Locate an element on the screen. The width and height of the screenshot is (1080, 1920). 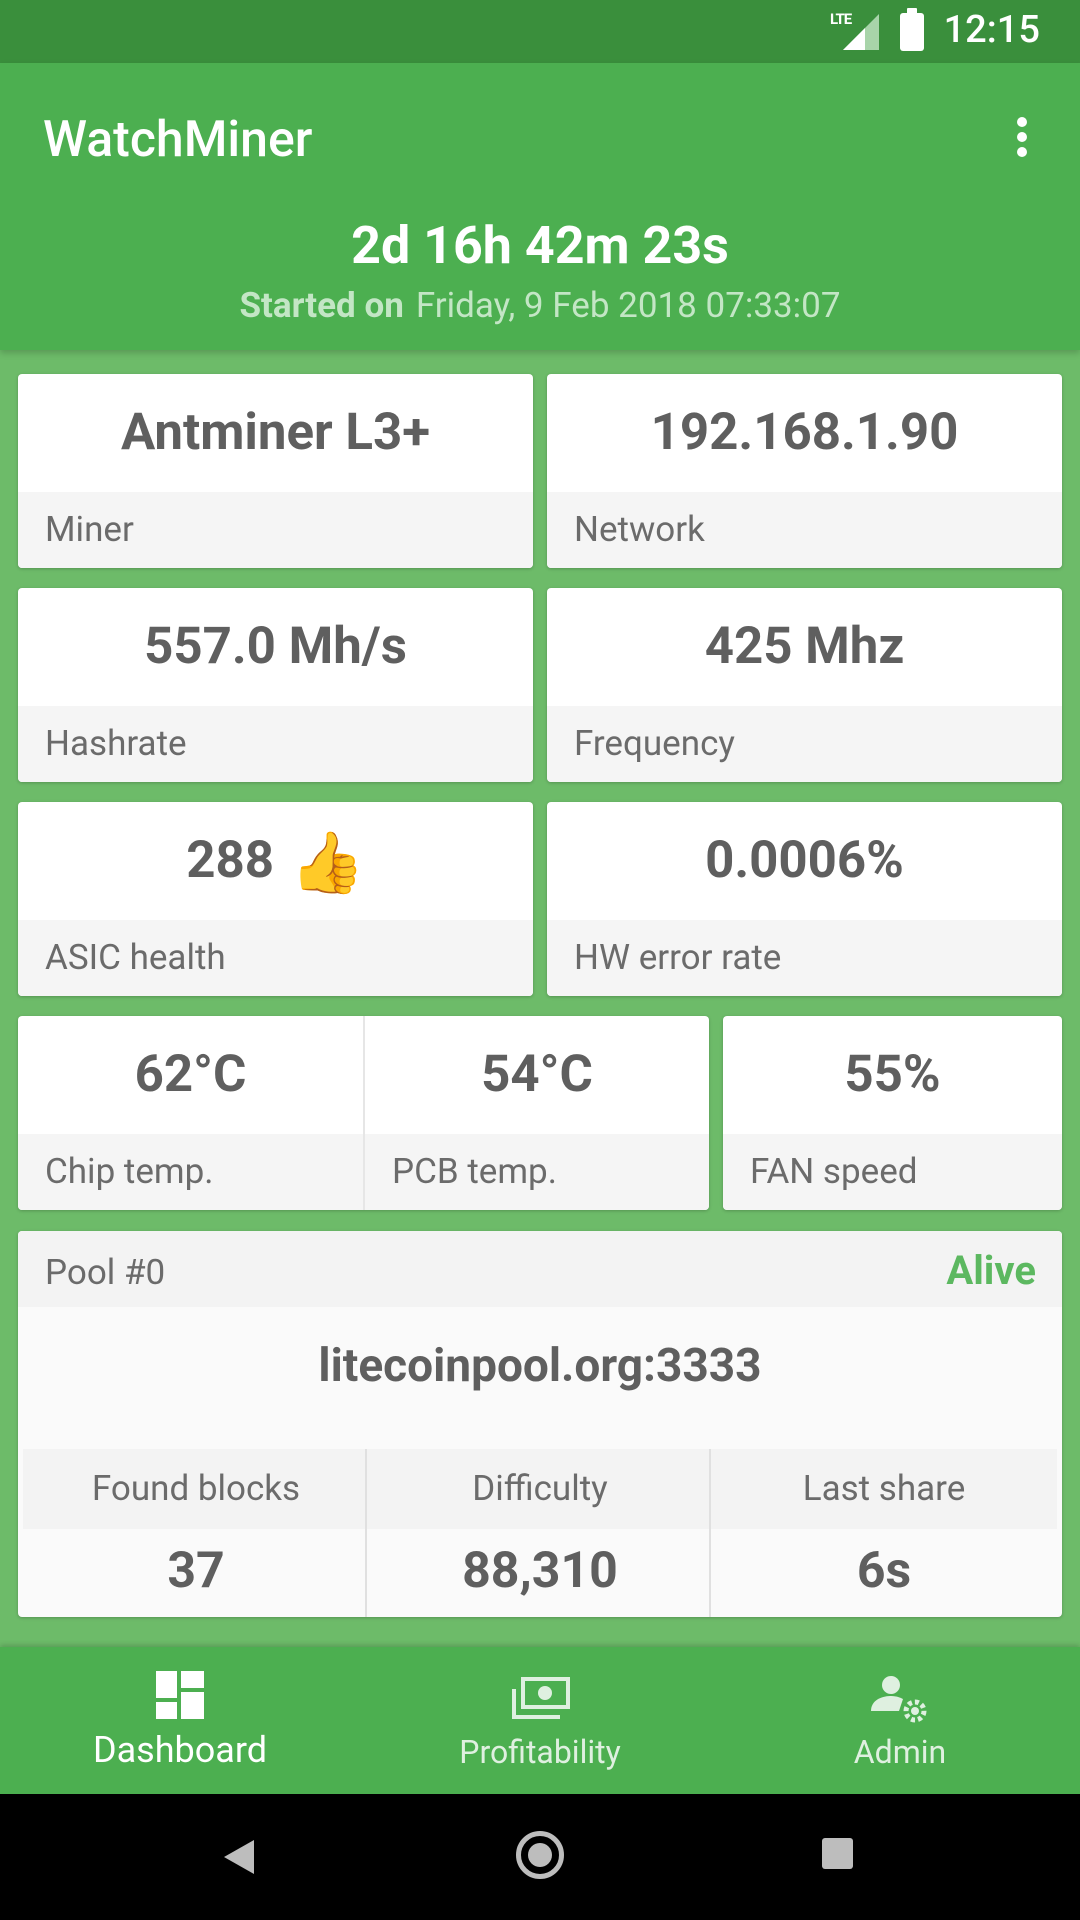
back-icon is located at coordinates (239, 1857).